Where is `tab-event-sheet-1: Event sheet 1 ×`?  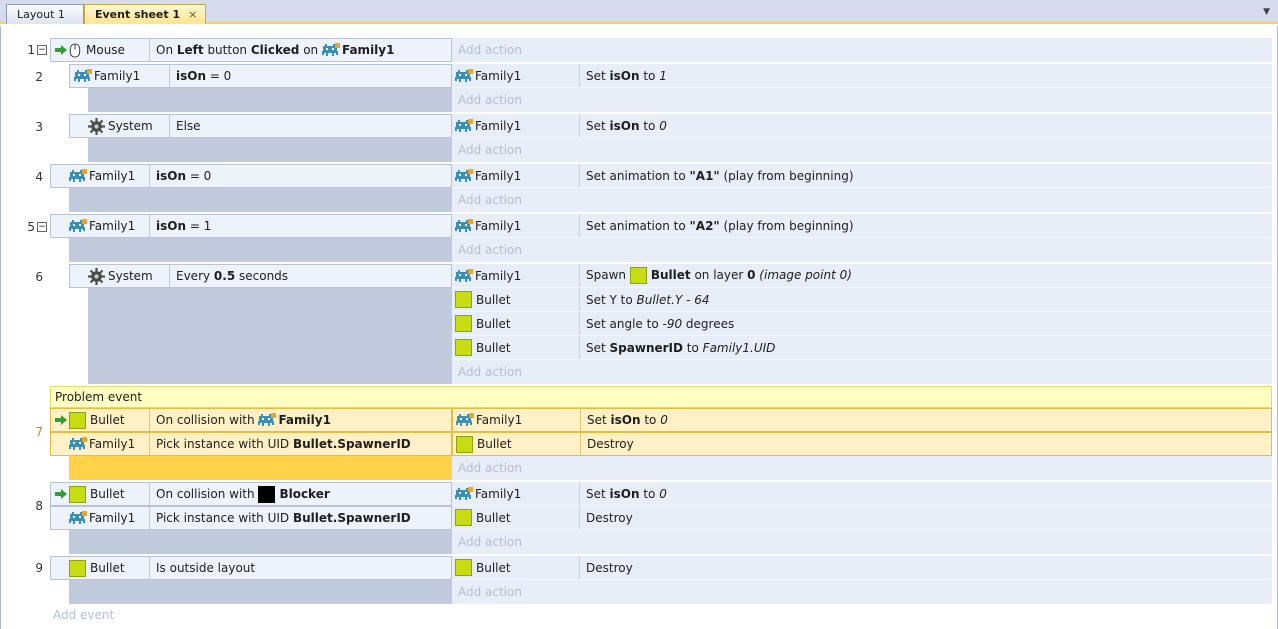
tab-event-sheet-1: Event sheet 1 × is located at coordinates (145, 14).